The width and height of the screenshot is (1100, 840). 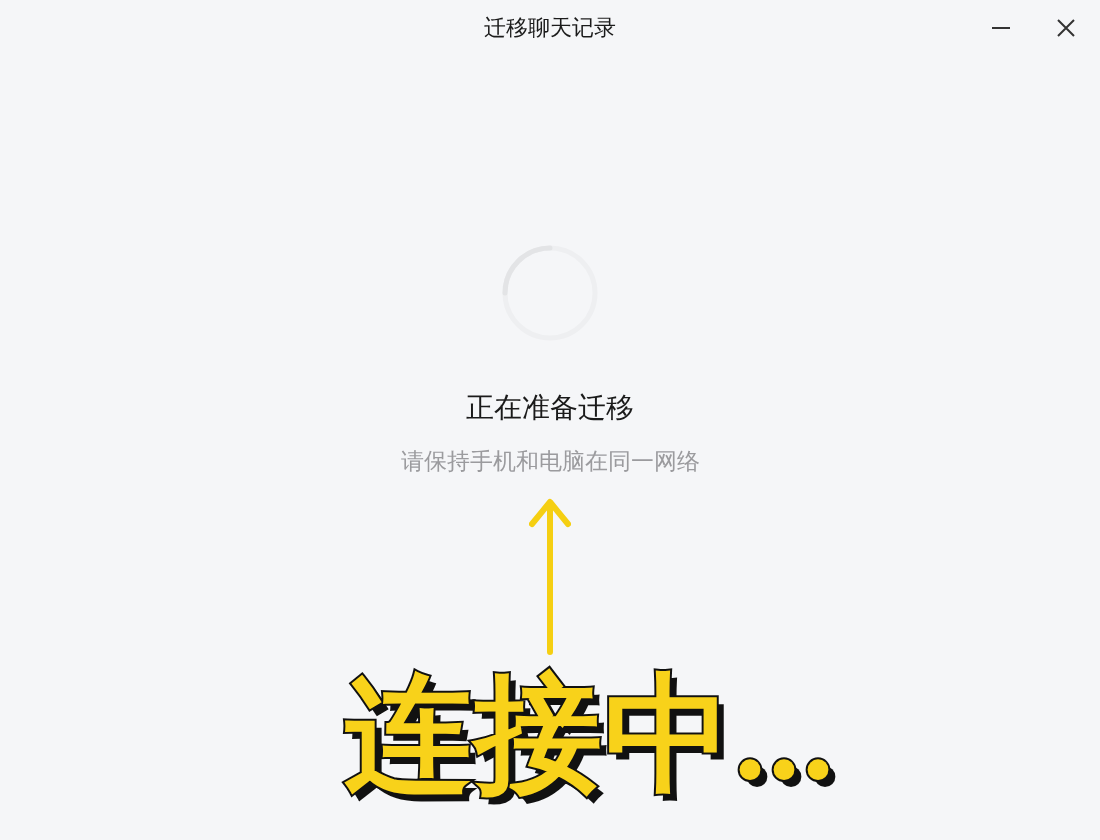 I want to click on status-heading: 正在准备迁移, so click(x=550, y=408).